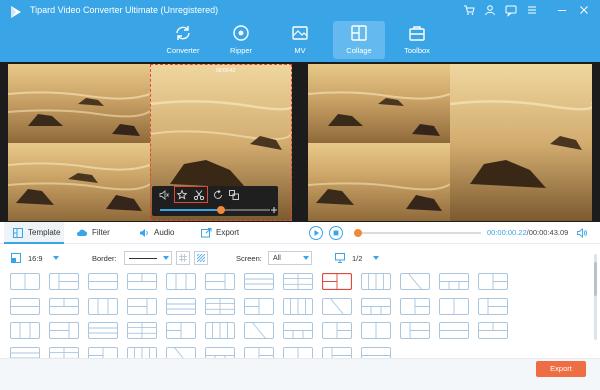  Describe the element at coordinates (595, 279) in the screenshot. I see `scrollbar-thumb` at that location.